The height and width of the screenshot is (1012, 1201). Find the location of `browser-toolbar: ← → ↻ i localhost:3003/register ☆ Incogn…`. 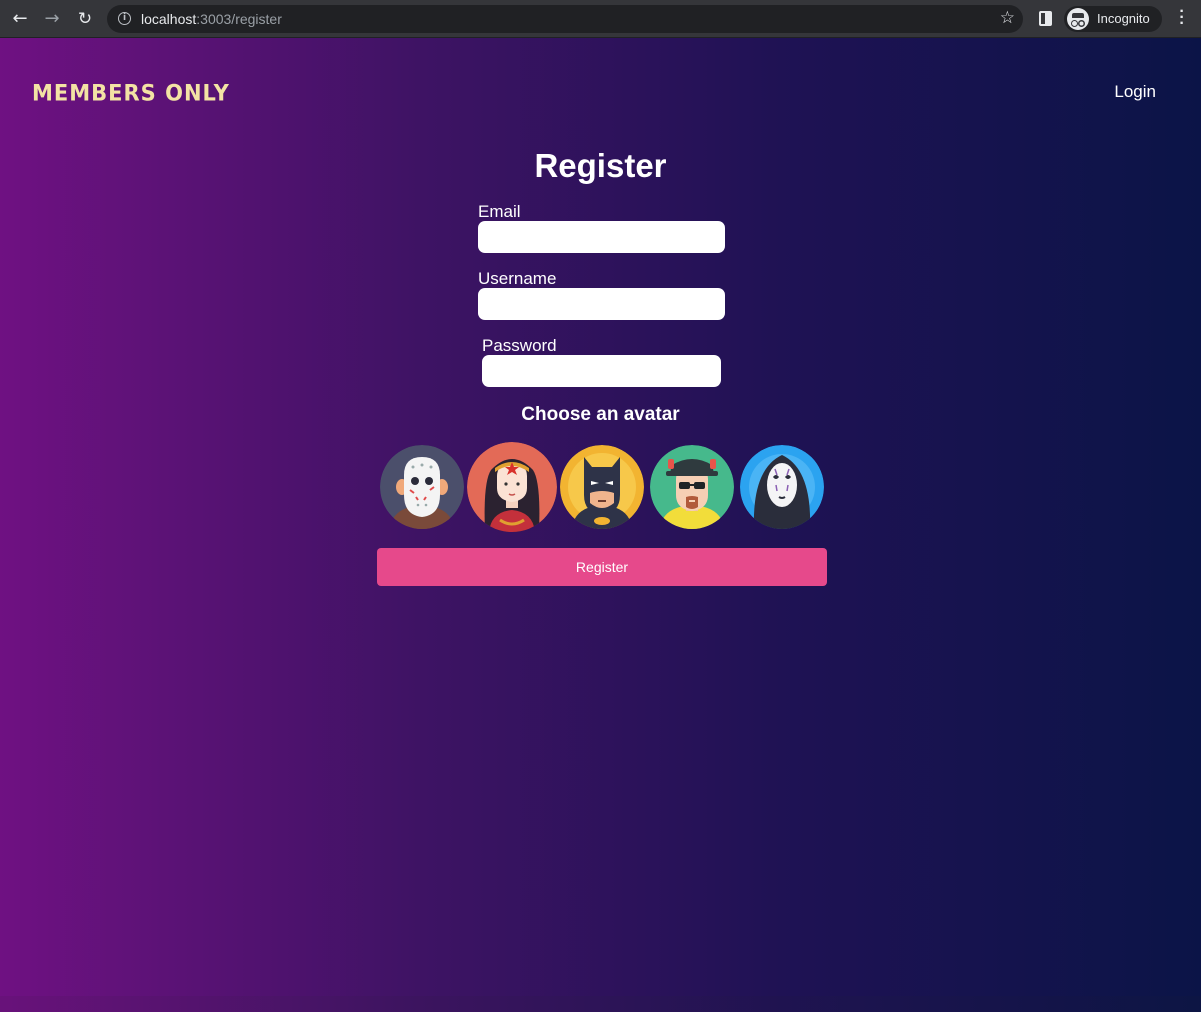

browser-toolbar: ← → ↻ i localhost:3003/register ☆ Incogn… is located at coordinates (600, 19).